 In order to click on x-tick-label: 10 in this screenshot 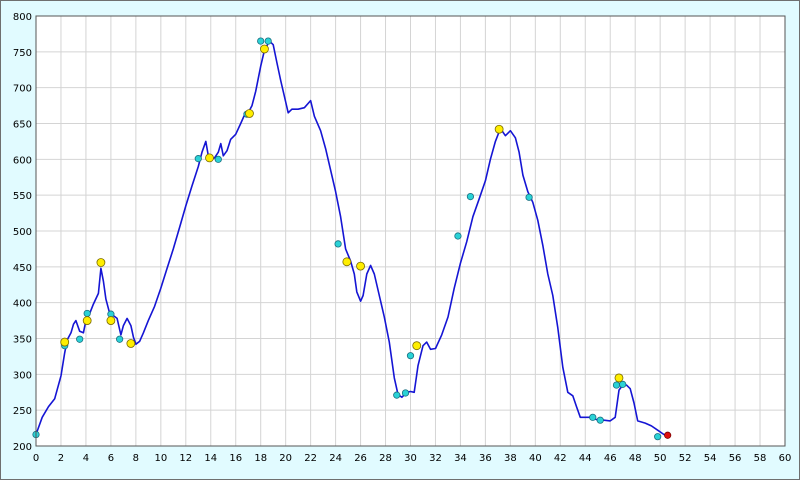, I will do `click(160, 458)`.